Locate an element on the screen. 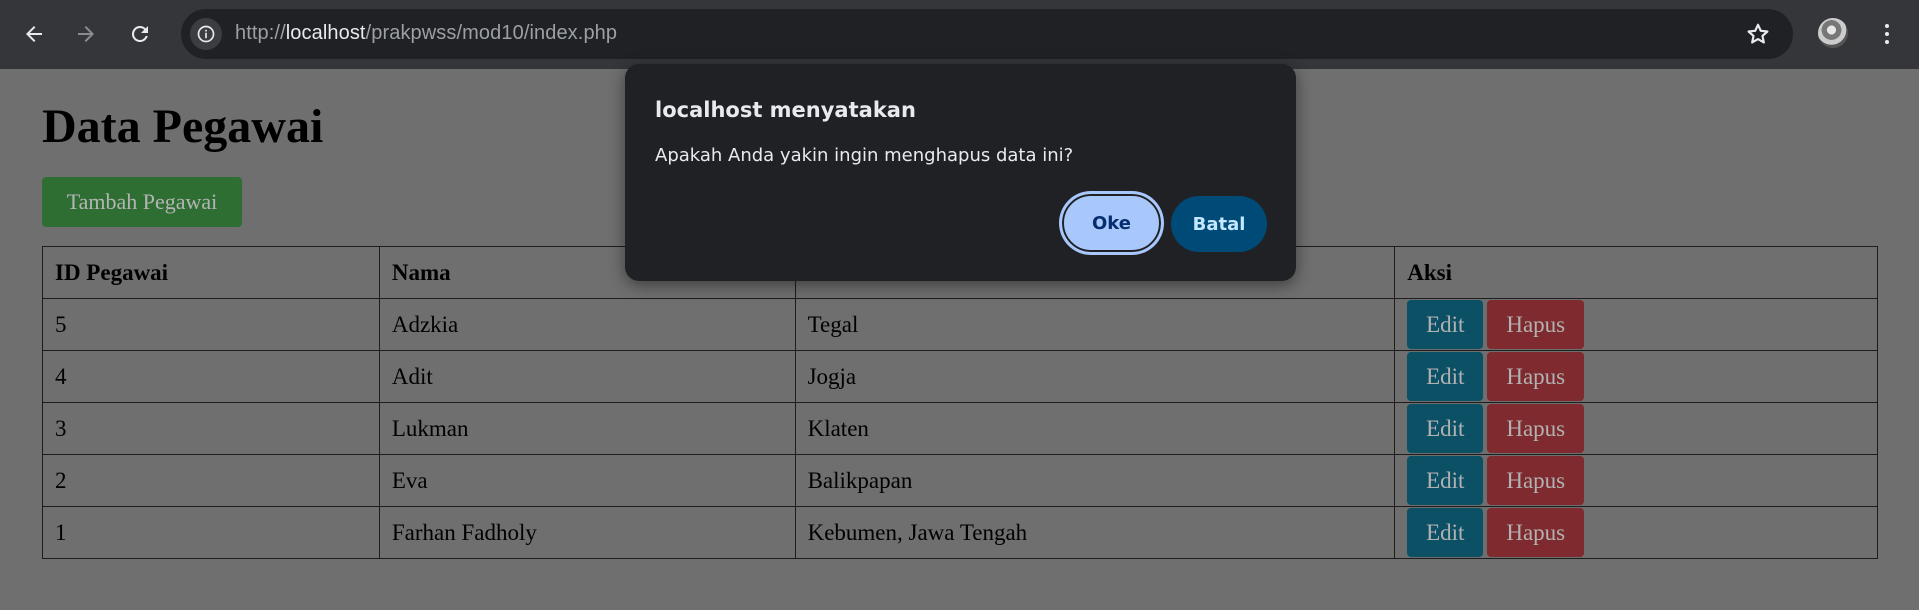 The image size is (1919, 610). reload-icon is located at coordinates (139, 33).